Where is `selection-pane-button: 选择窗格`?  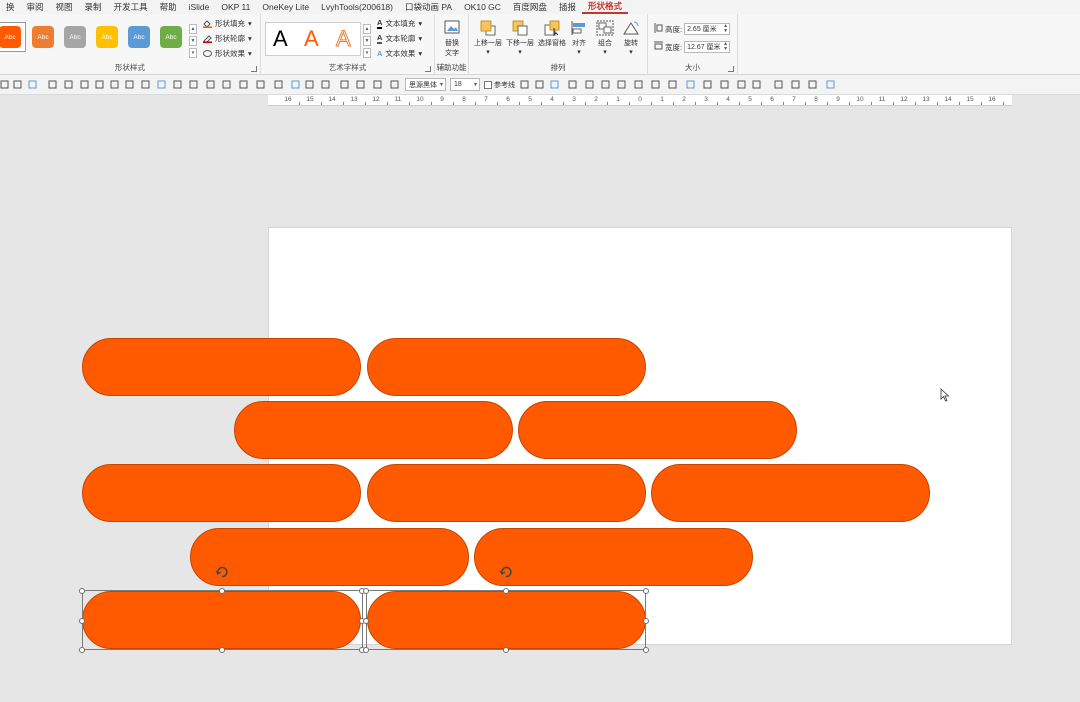 selection-pane-button: 选择窗格 is located at coordinates (552, 33).